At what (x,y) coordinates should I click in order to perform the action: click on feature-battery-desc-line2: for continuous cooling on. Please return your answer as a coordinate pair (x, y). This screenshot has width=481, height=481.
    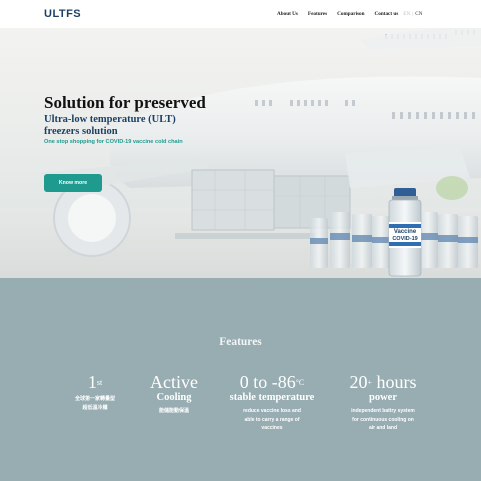
    Looking at the image, I should click on (383, 419).